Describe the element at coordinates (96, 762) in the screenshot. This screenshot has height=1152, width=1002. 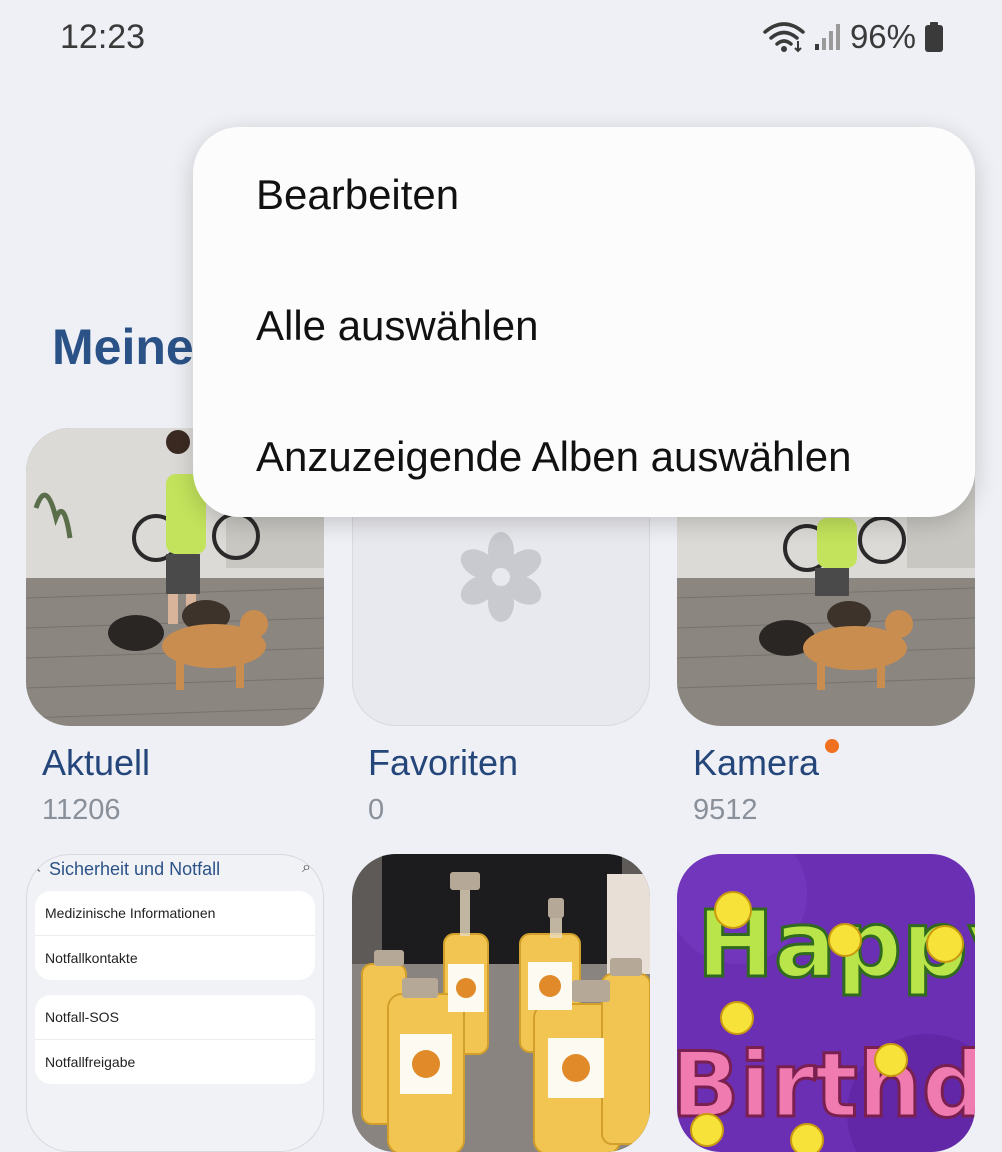
I see `album-name: Aktuell` at that location.